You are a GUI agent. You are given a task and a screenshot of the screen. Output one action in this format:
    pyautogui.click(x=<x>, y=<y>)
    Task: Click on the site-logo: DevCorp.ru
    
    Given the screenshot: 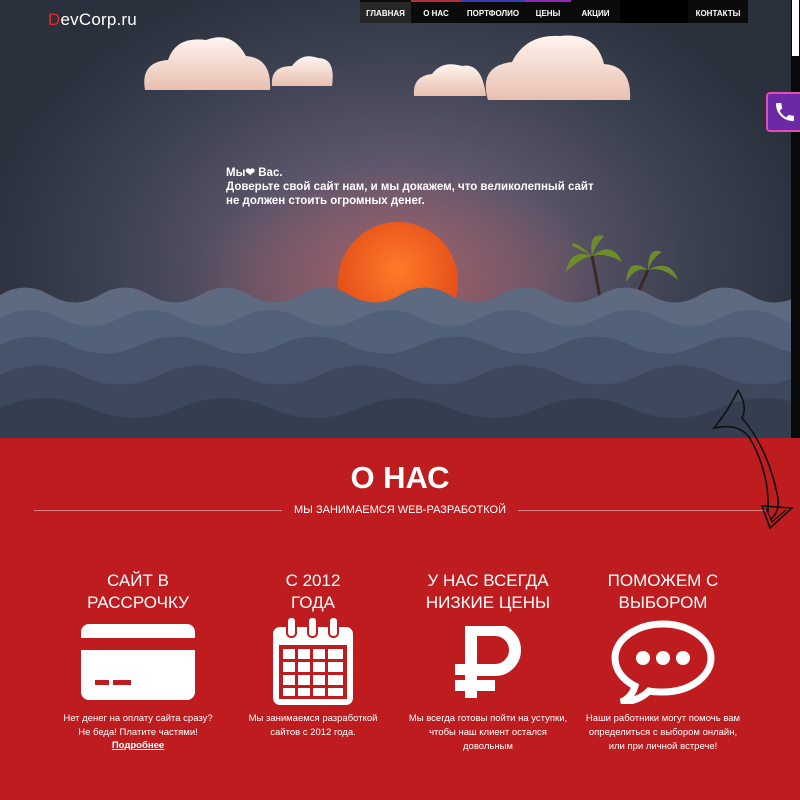 What is the action you would take?
    pyautogui.click(x=92, y=20)
    